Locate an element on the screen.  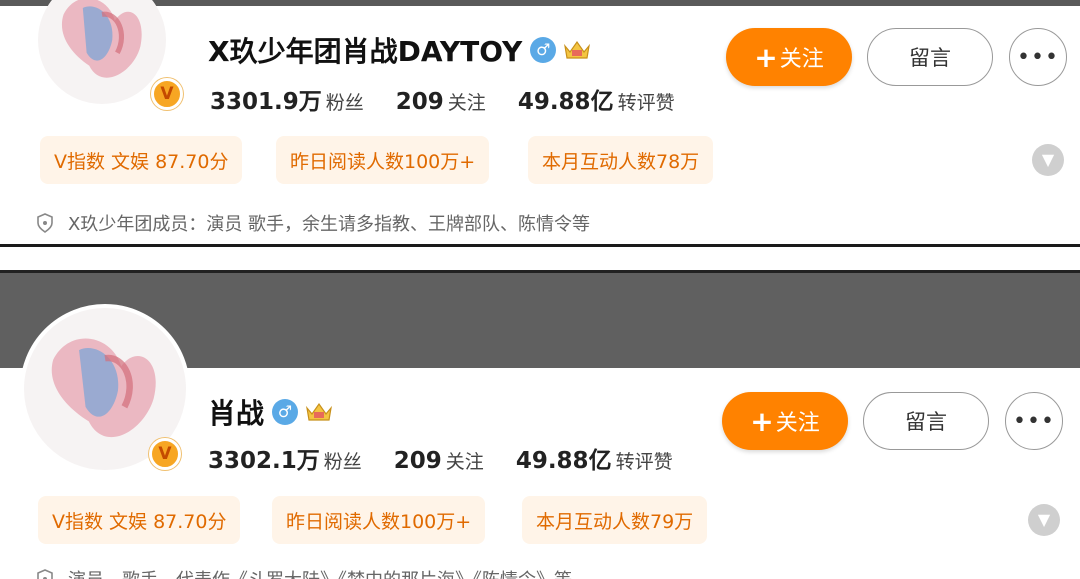
profile-stats: 3301.9万 粉丝 209 关注 49.88亿 转评赞 is located at coordinates (458, 99).